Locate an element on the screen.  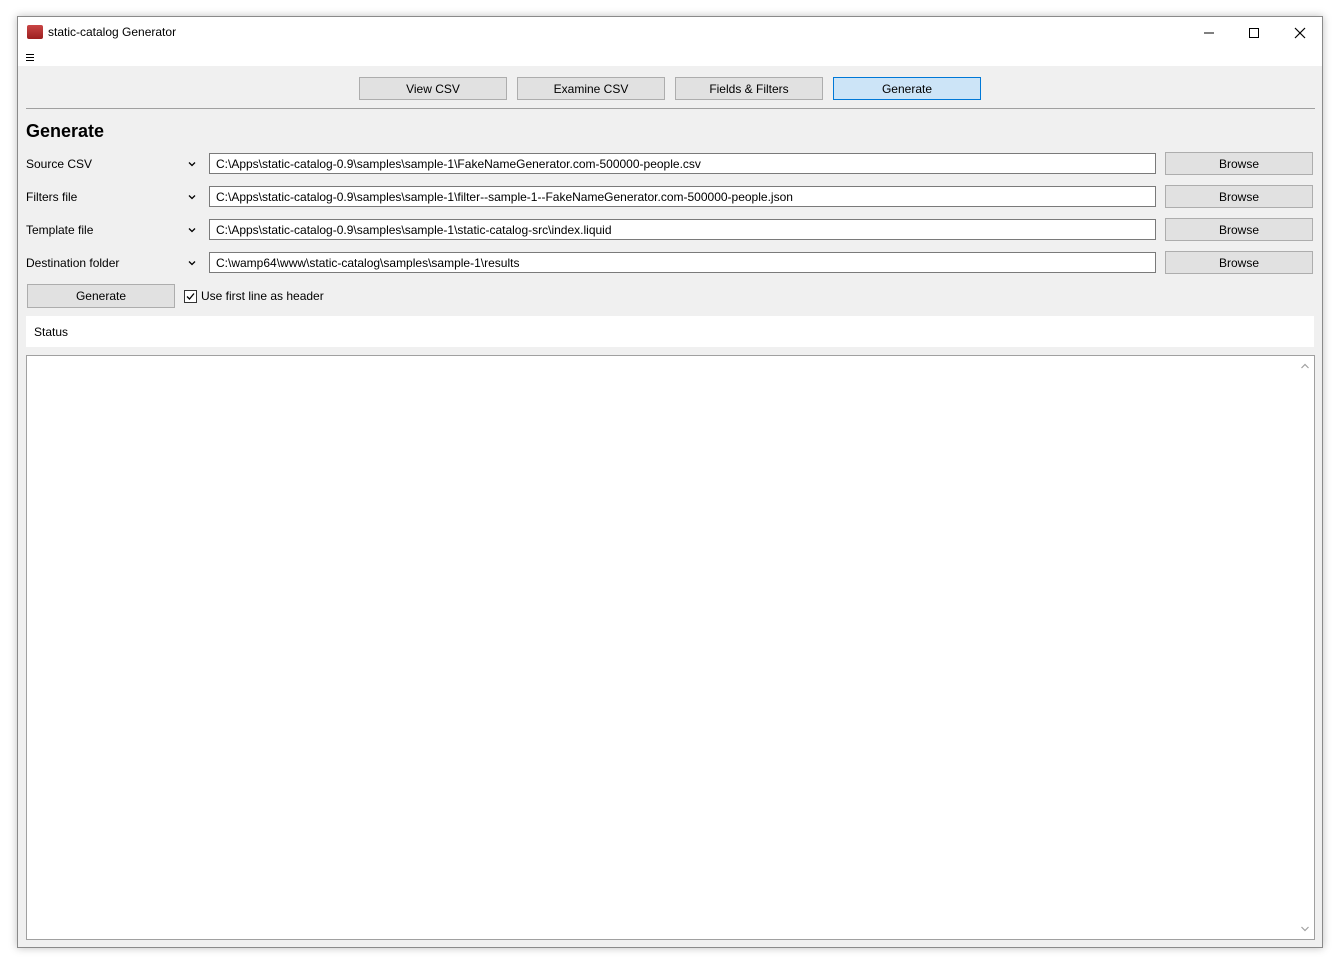
browse-filters-file-button: Browse is located at coordinates (1239, 196).